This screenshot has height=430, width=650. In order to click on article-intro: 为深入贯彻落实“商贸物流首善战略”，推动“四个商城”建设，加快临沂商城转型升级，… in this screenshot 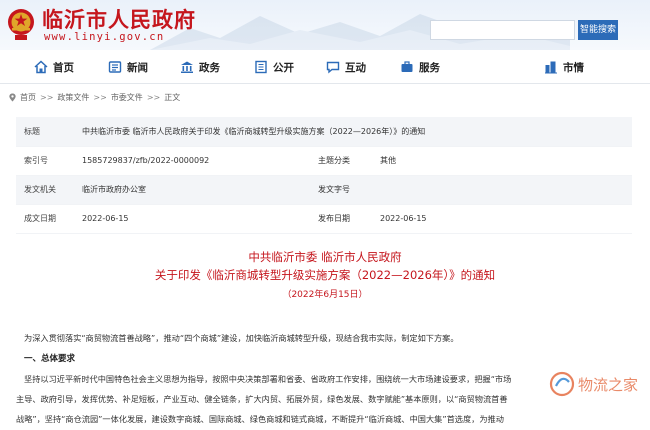, I will do `click(241, 338)`.